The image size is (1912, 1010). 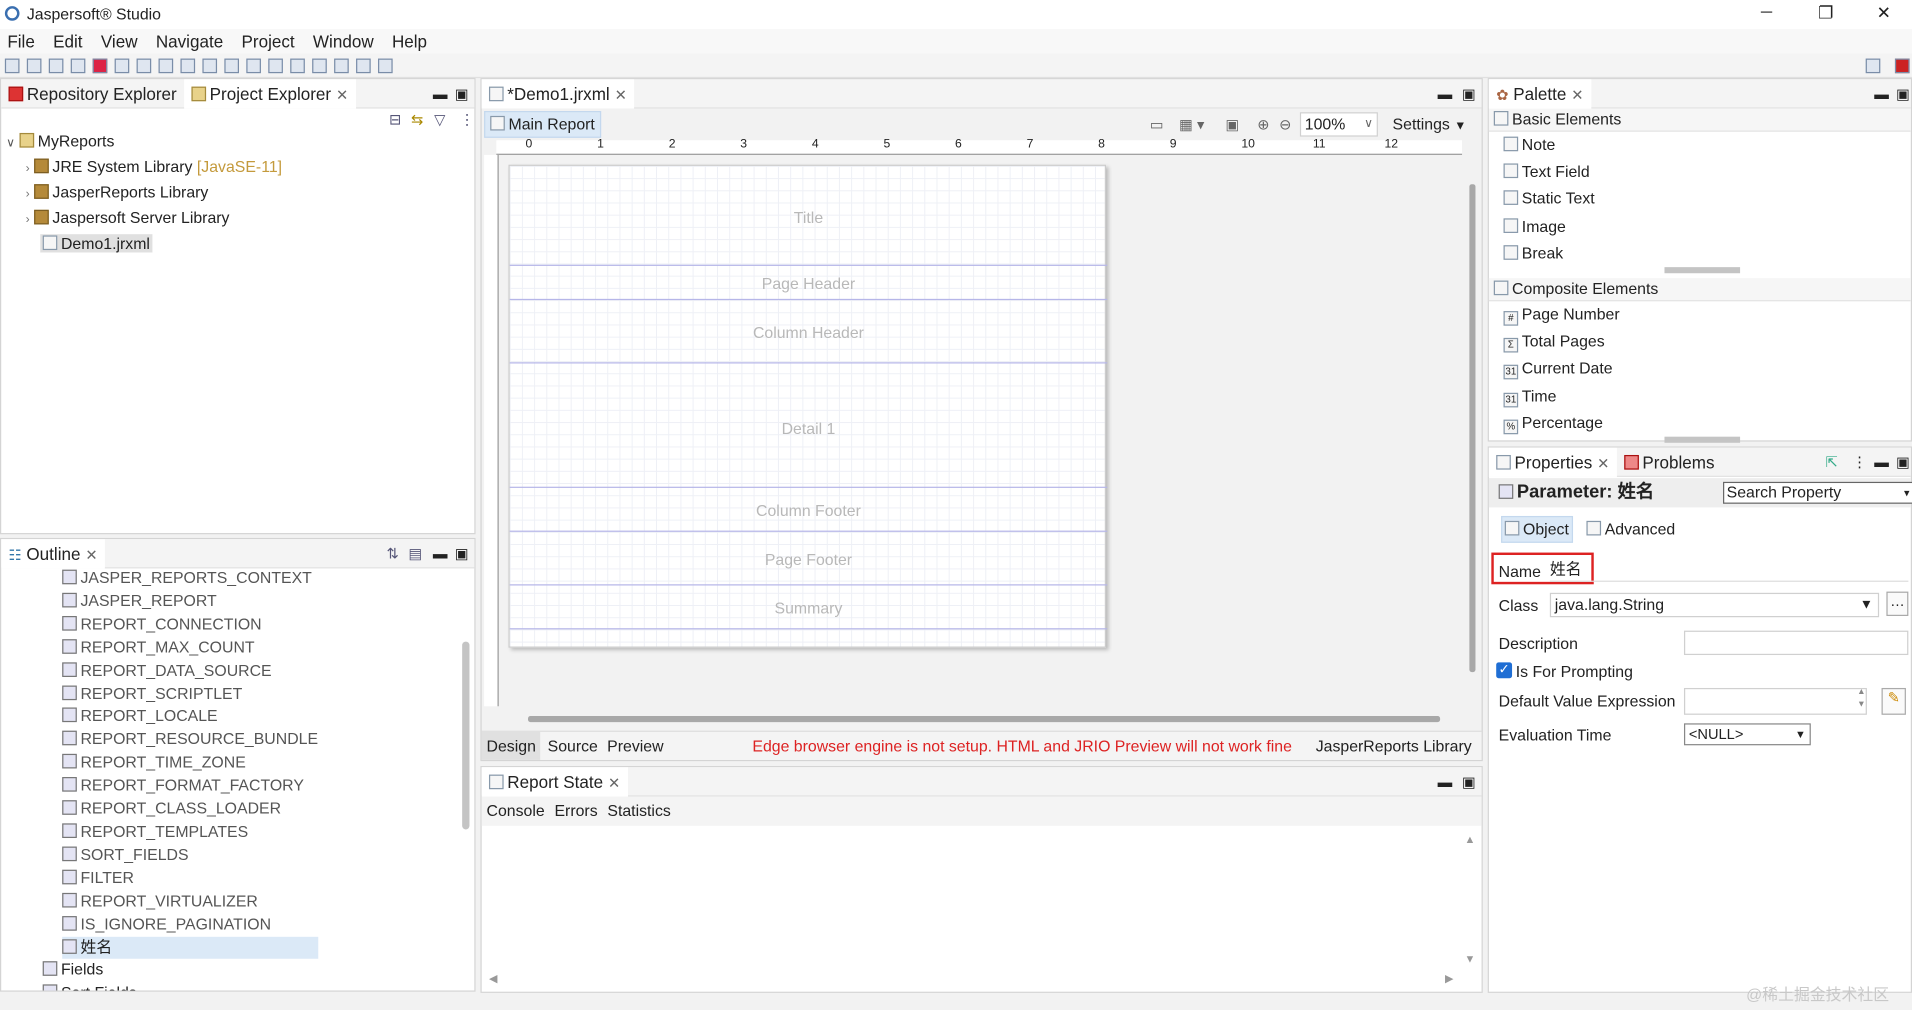 I want to click on tab-statistics: Statistics, so click(x=638, y=810).